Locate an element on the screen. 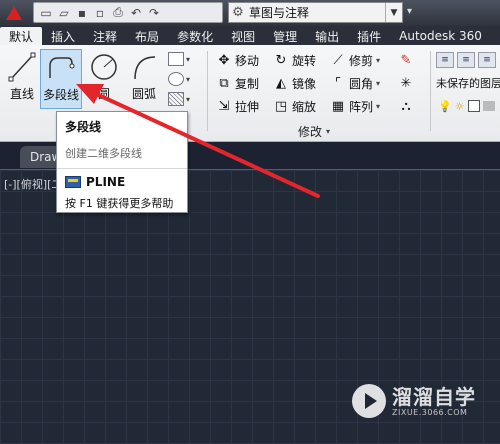 Image resolution: width=500 pixels, height=444 pixels. tab-home: 默认 is located at coordinates (21, 36).